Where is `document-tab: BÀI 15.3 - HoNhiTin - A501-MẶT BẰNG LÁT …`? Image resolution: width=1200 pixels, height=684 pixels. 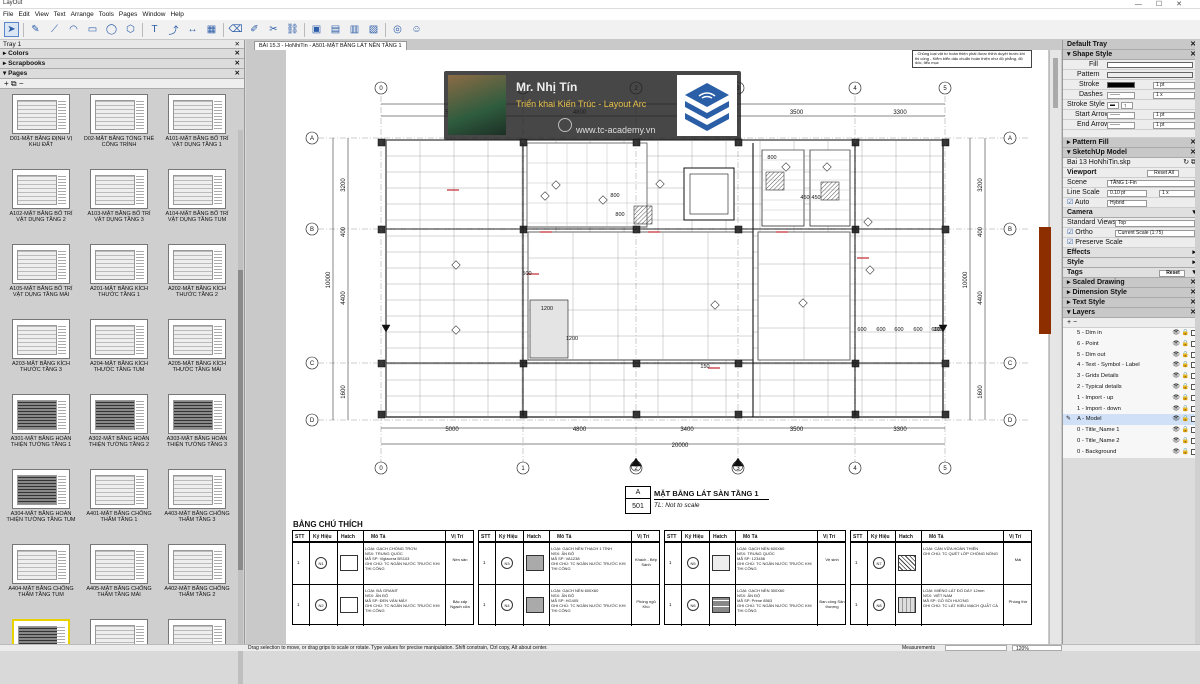 document-tab: BÀI 15.3 - HoNhiTin - A501-MẶT BẰNG LÁT … is located at coordinates (330, 45).